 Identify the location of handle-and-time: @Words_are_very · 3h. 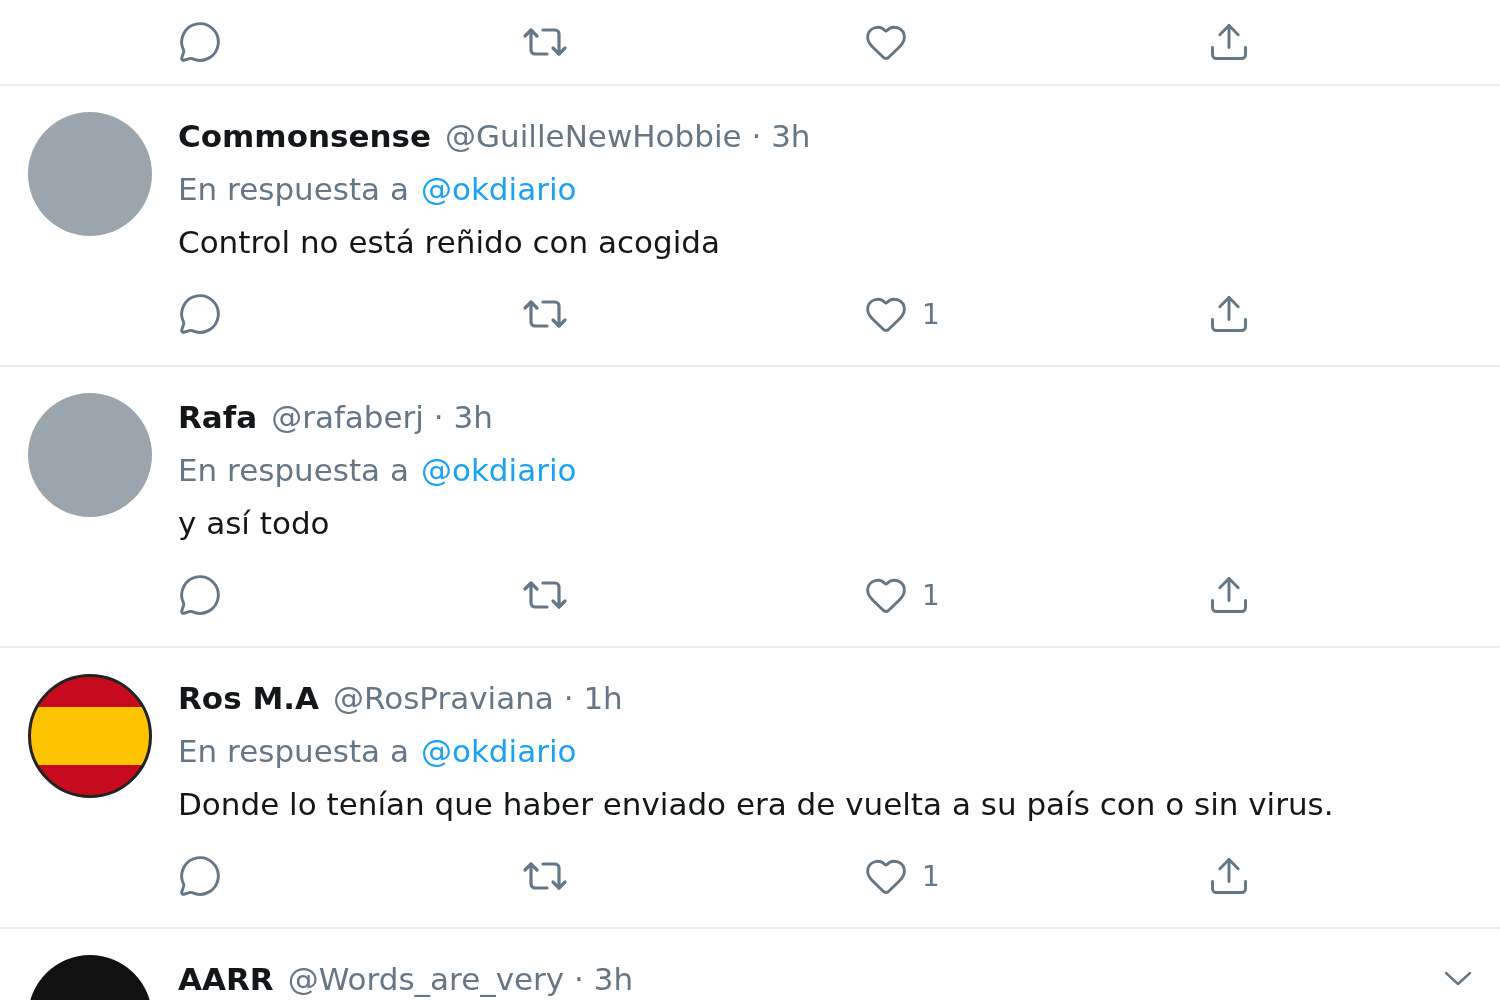
(460, 978).